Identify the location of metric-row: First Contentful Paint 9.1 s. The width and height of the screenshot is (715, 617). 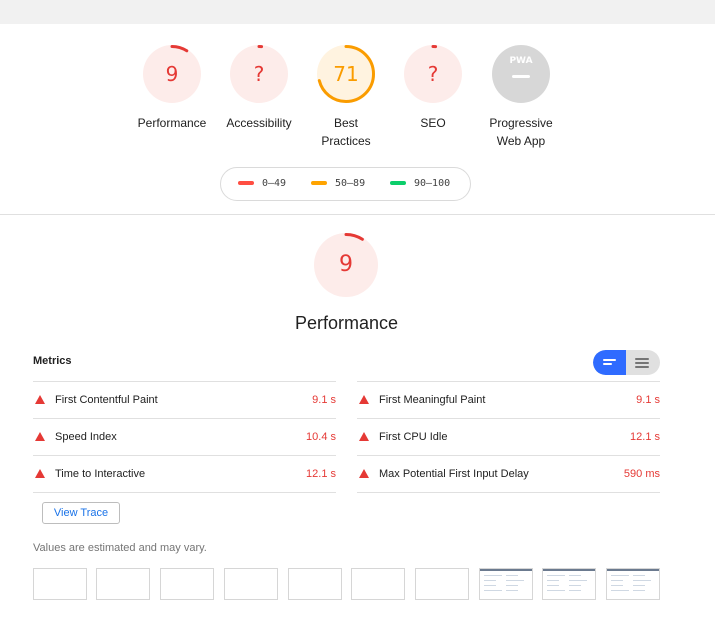
(184, 399).